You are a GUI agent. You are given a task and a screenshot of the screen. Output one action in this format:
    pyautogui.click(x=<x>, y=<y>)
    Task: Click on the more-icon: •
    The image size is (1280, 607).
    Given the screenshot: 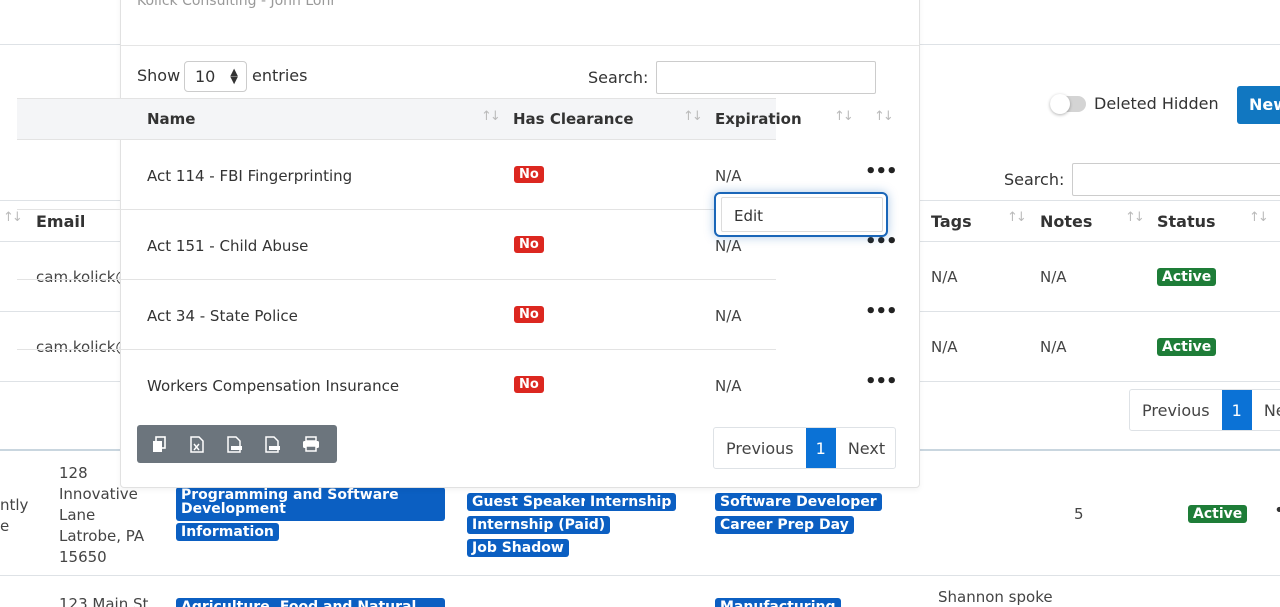 What is the action you would take?
    pyautogui.click(x=1277, y=510)
    